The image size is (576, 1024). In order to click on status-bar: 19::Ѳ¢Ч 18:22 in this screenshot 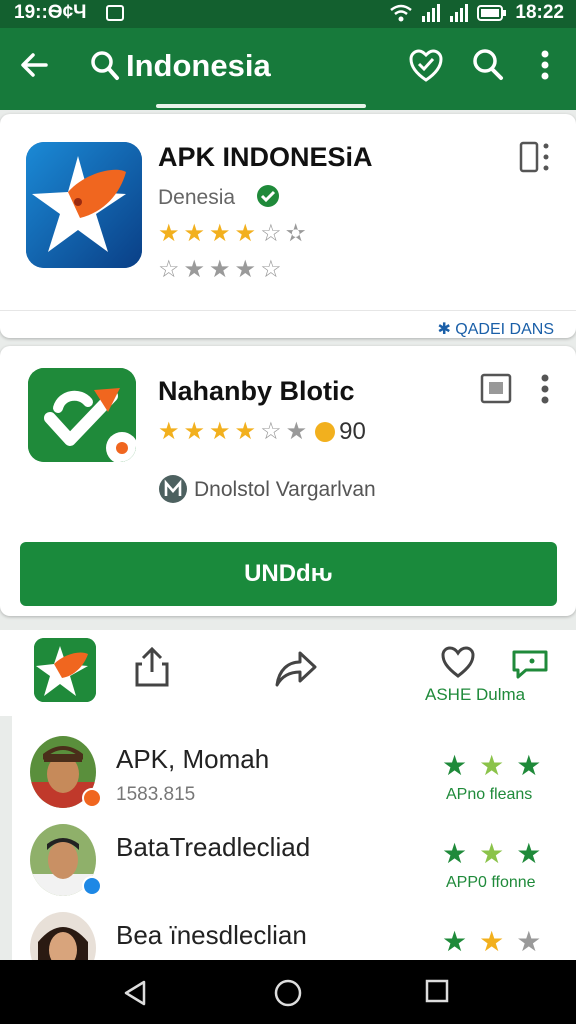, I will do `click(288, 14)`.